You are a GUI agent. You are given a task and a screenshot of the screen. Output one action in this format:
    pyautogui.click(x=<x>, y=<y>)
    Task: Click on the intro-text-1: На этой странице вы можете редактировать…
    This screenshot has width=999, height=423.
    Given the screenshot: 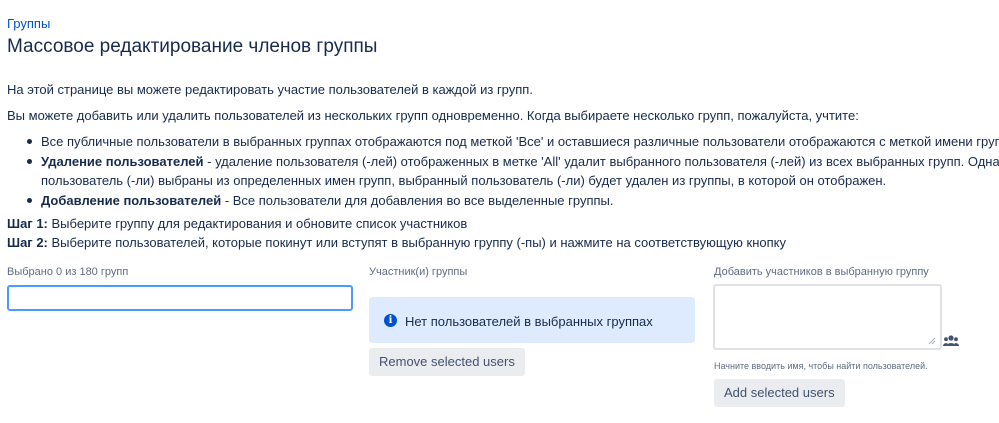 What is the action you would take?
    pyautogui.click(x=270, y=89)
    